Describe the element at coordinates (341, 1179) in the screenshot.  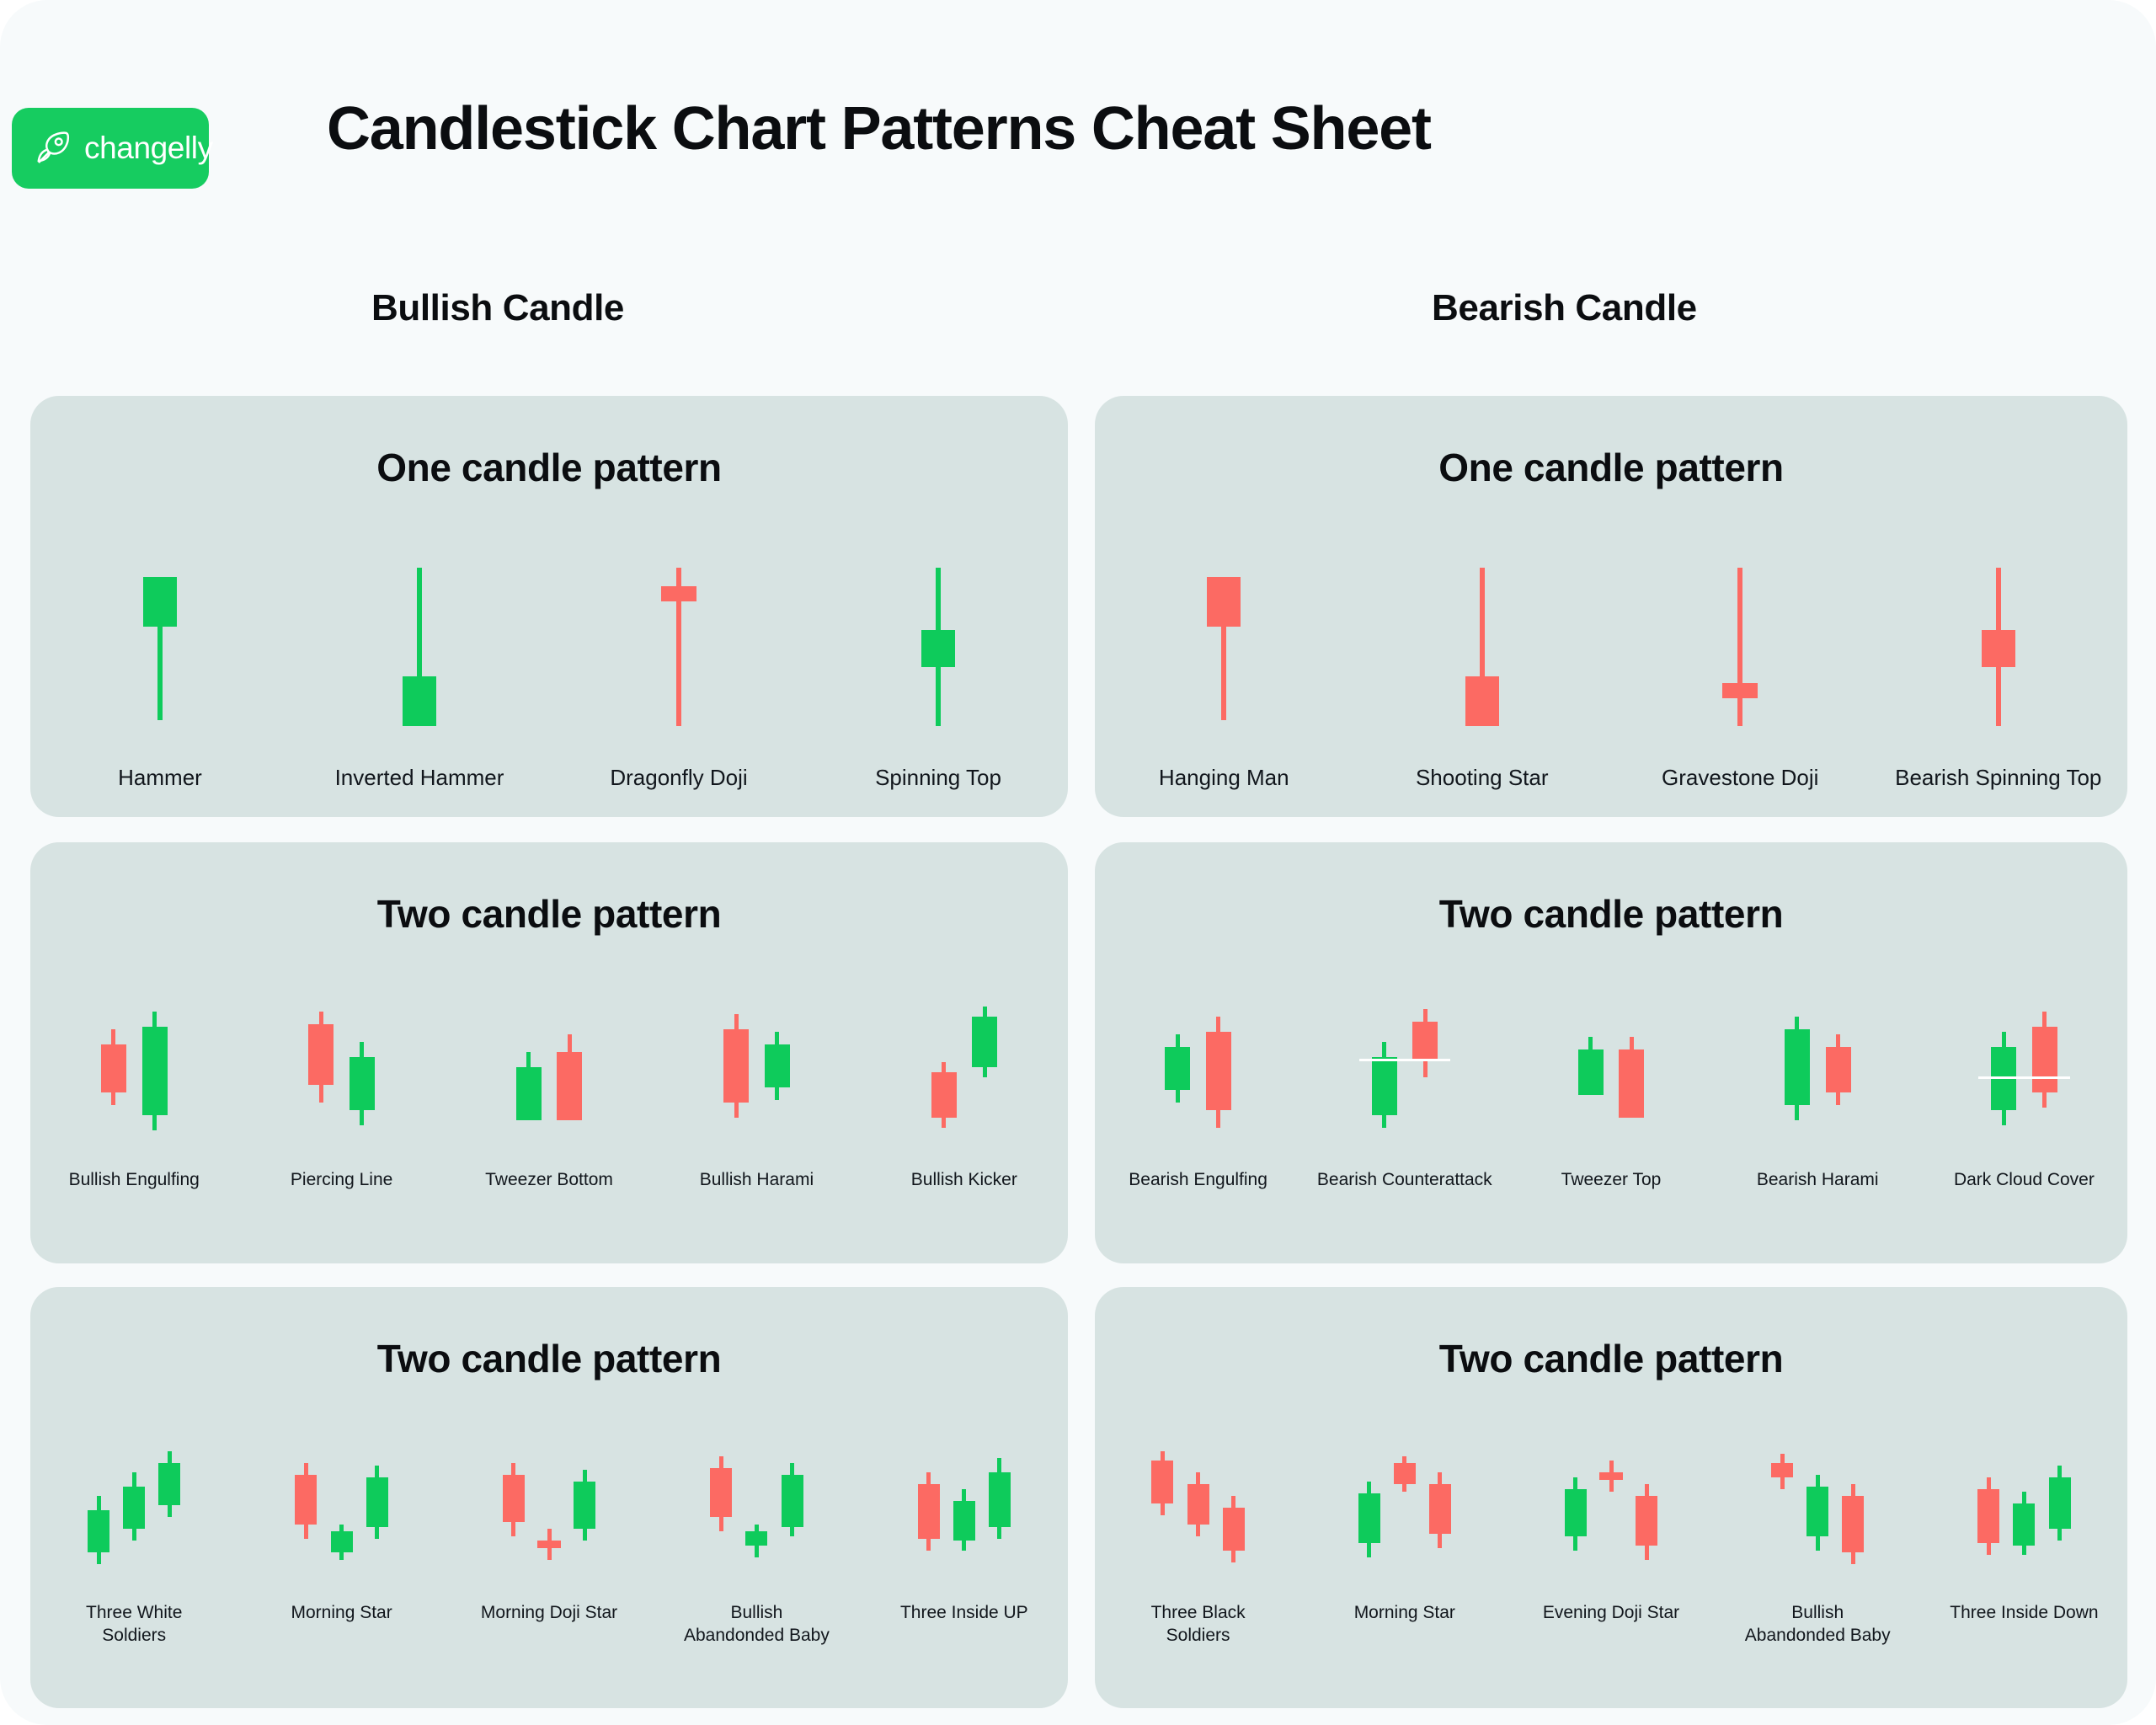
I see `pattern-label: Piercing Line` at that location.